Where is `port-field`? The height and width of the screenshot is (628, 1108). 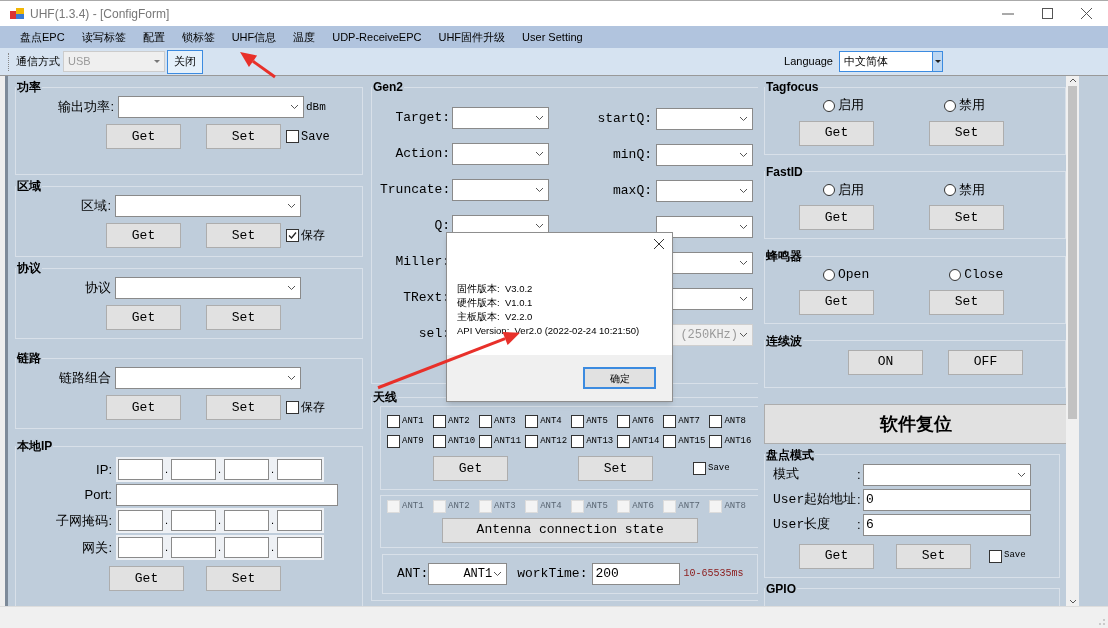 port-field is located at coordinates (227, 495).